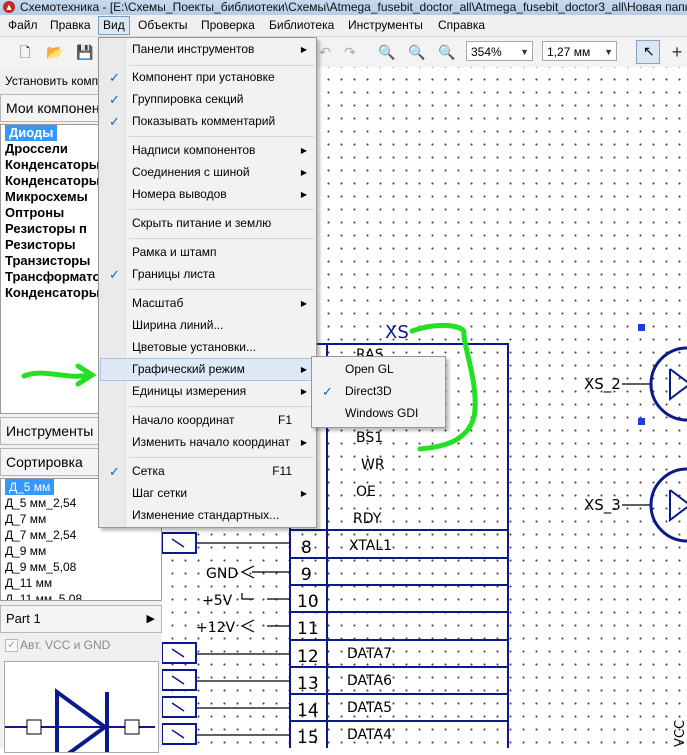  I want to click on connector-label: XS_2, so click(602, 384).